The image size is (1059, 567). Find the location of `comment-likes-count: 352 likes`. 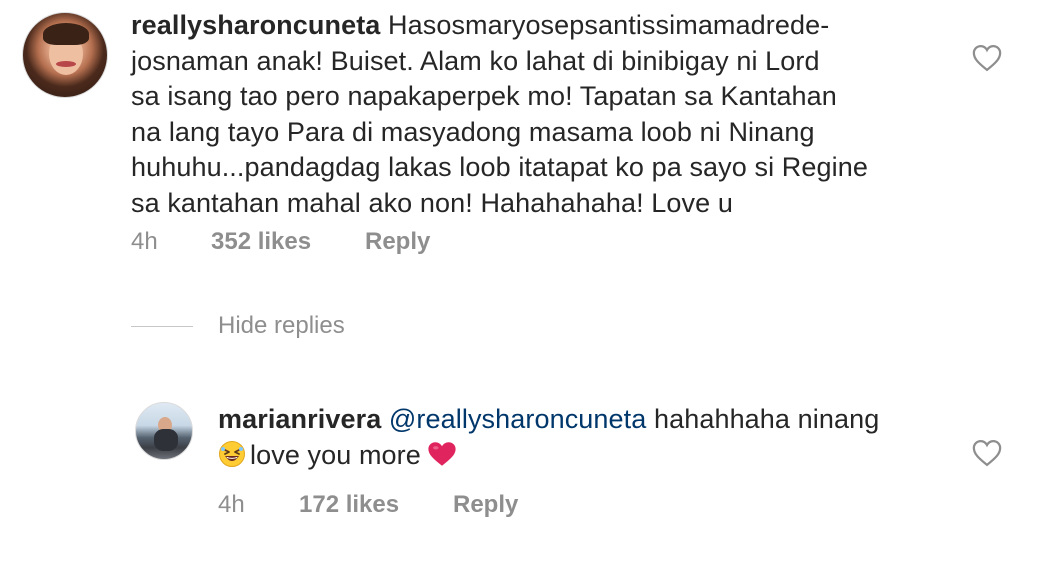

comment-likes-count: 352 likes is located at coordinates (288, 242).